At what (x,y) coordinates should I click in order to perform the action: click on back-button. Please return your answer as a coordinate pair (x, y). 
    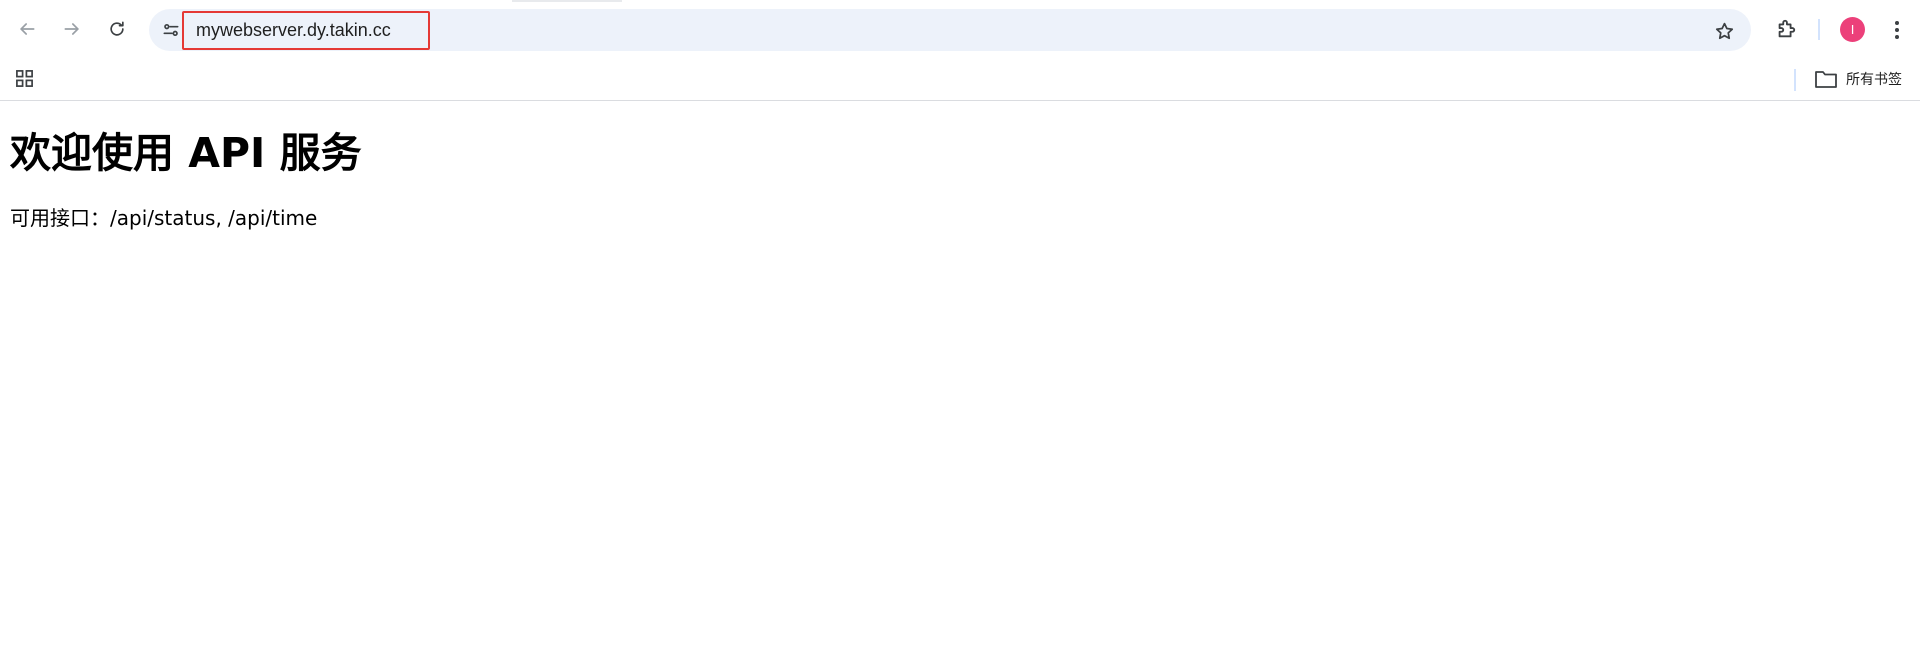
    Looking at the image, I should click on (27, 29).